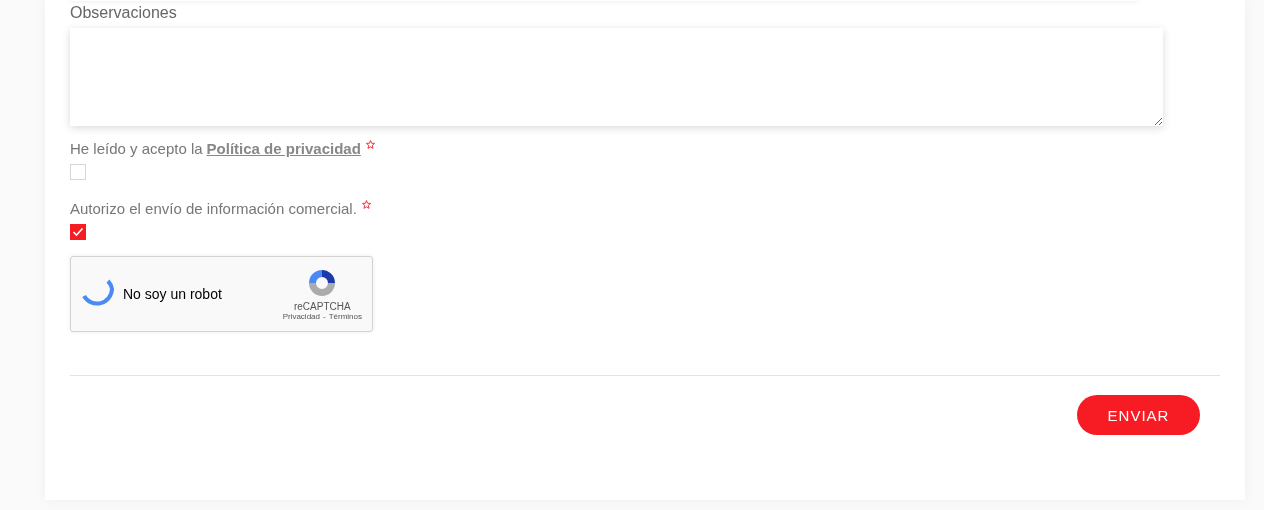  I want to click on consent-checkbox, so click(78, 232).